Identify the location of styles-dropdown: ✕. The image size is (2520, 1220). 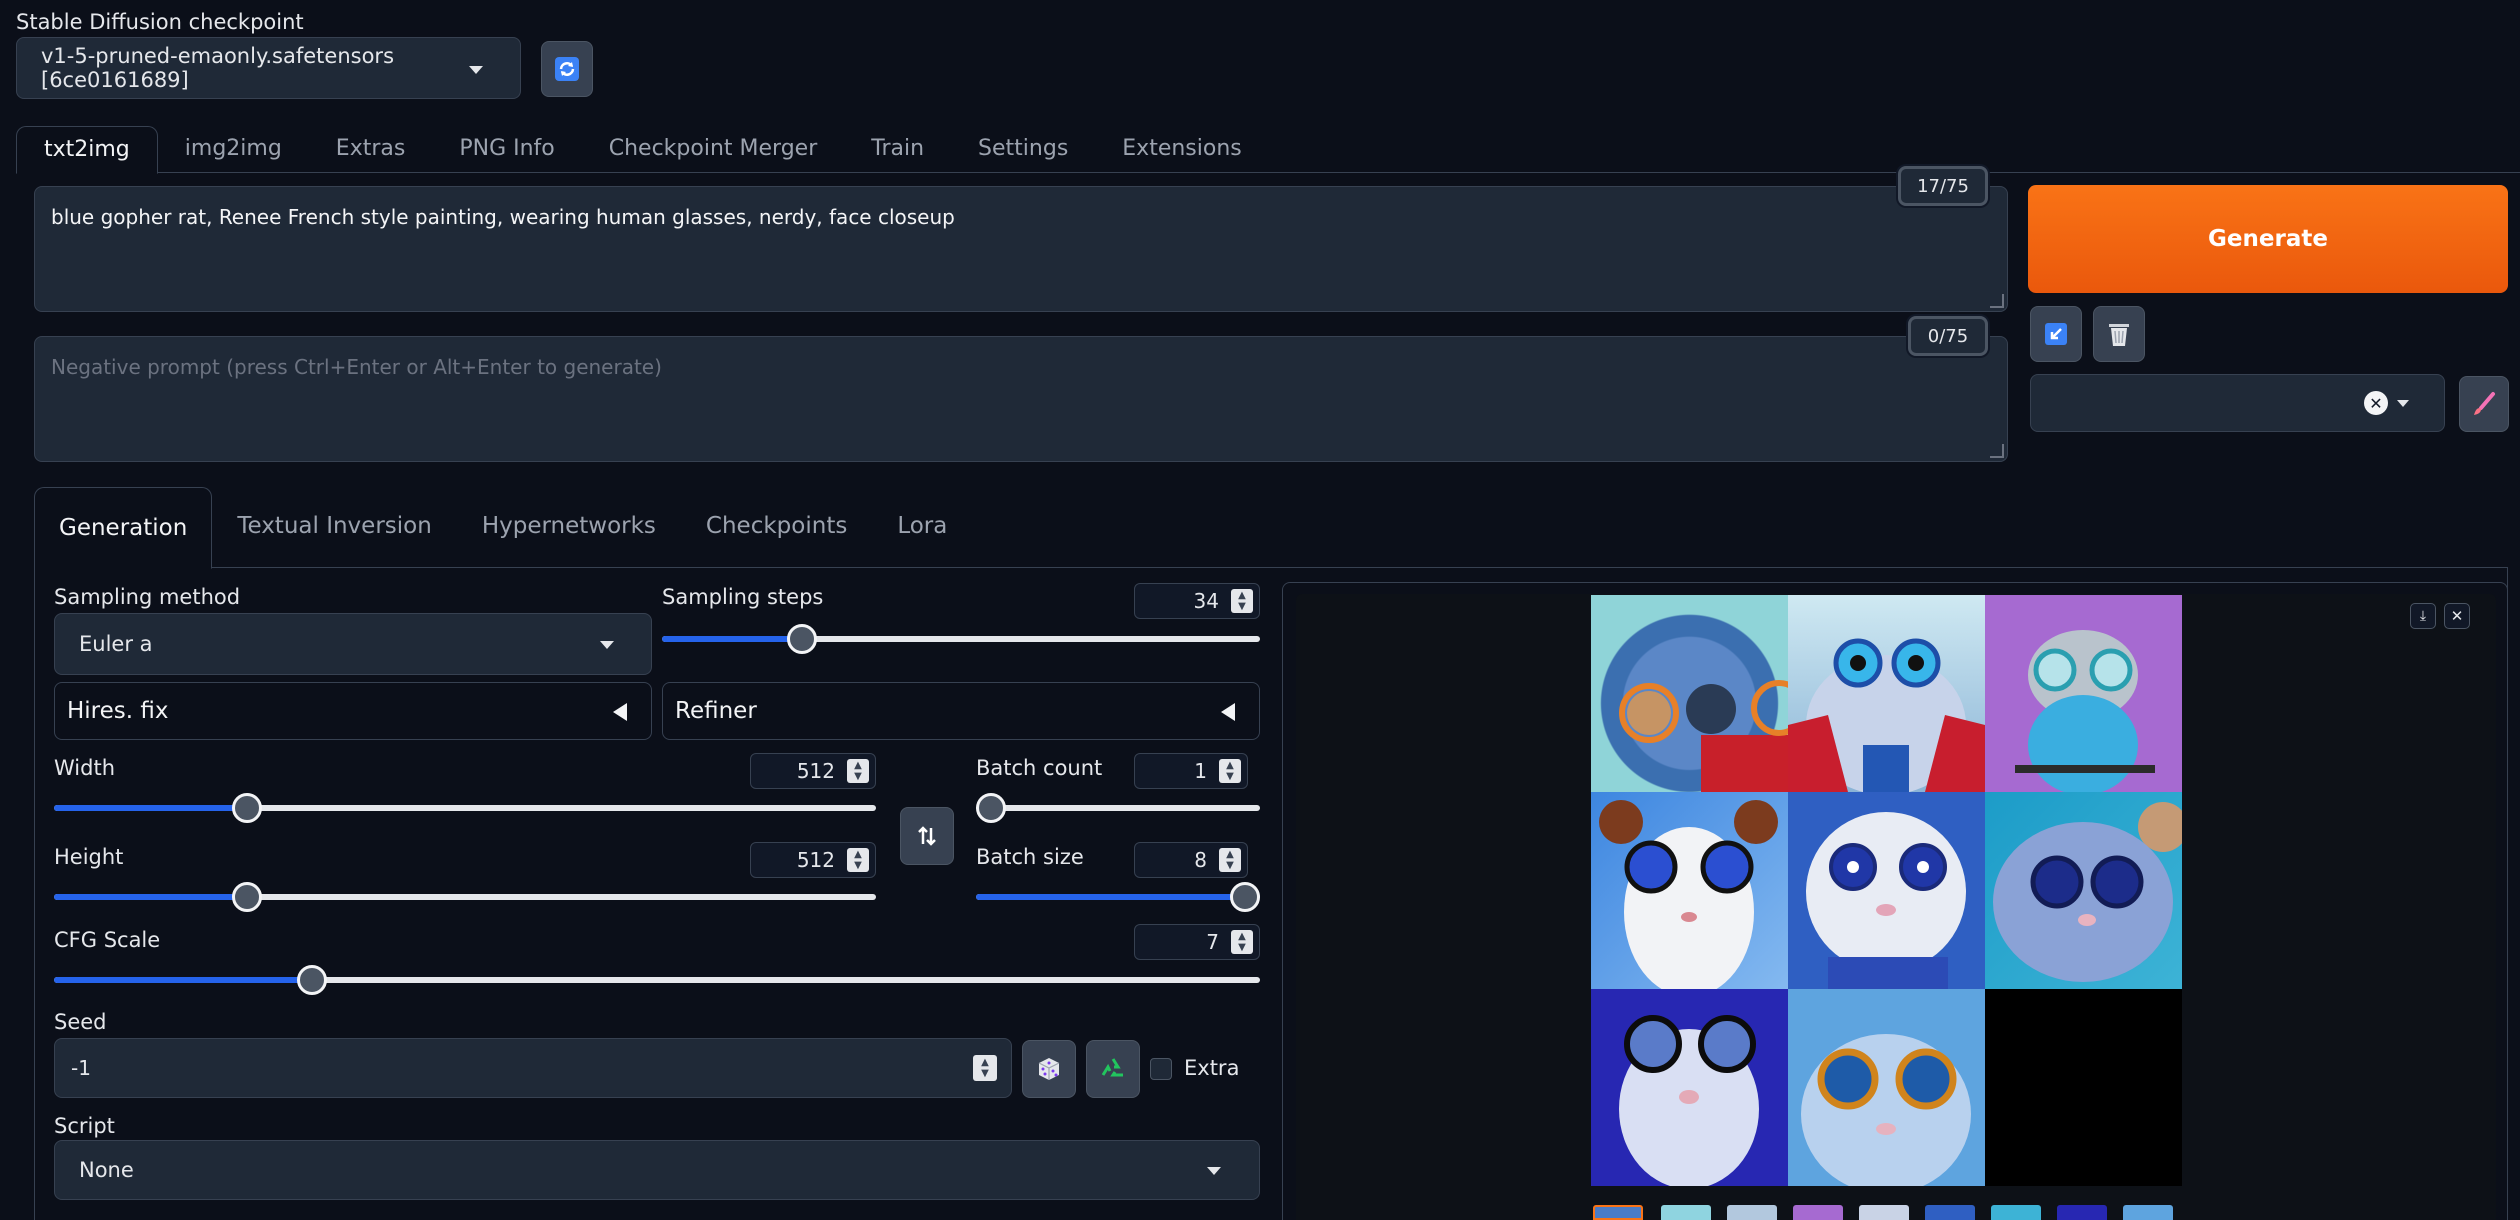
(2237, 403).